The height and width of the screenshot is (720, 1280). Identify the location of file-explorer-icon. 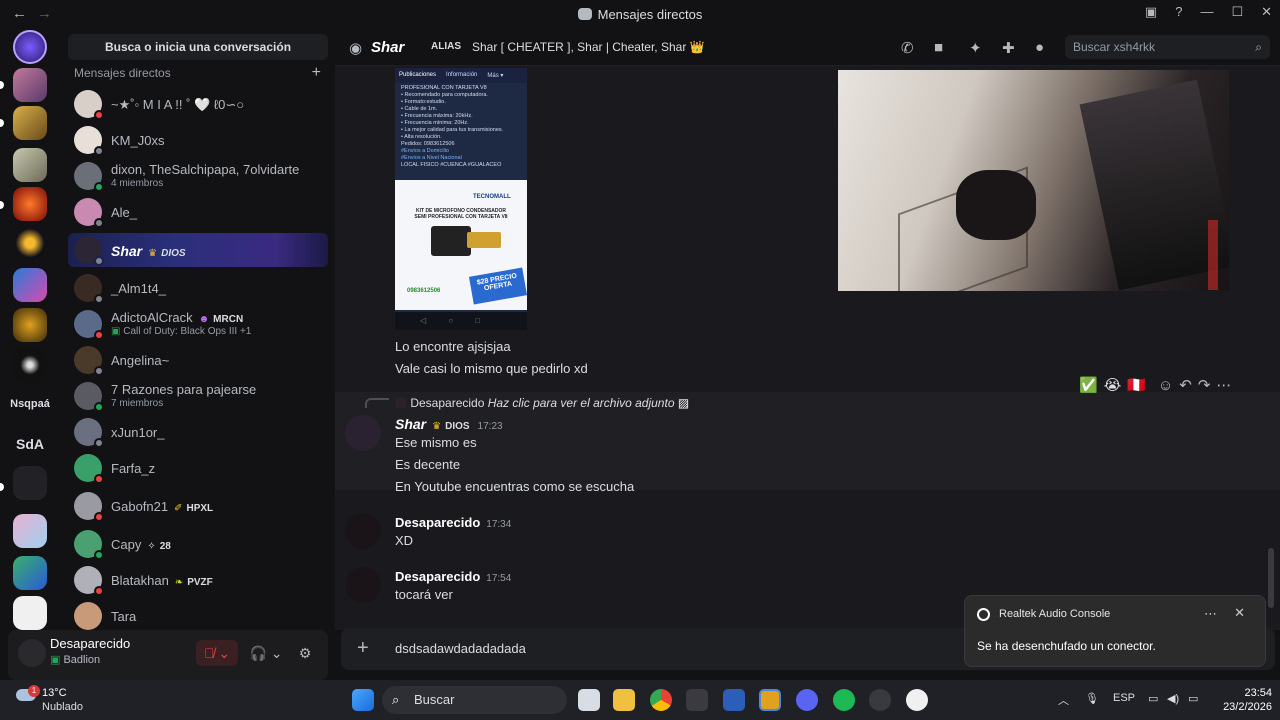
(624, 700).